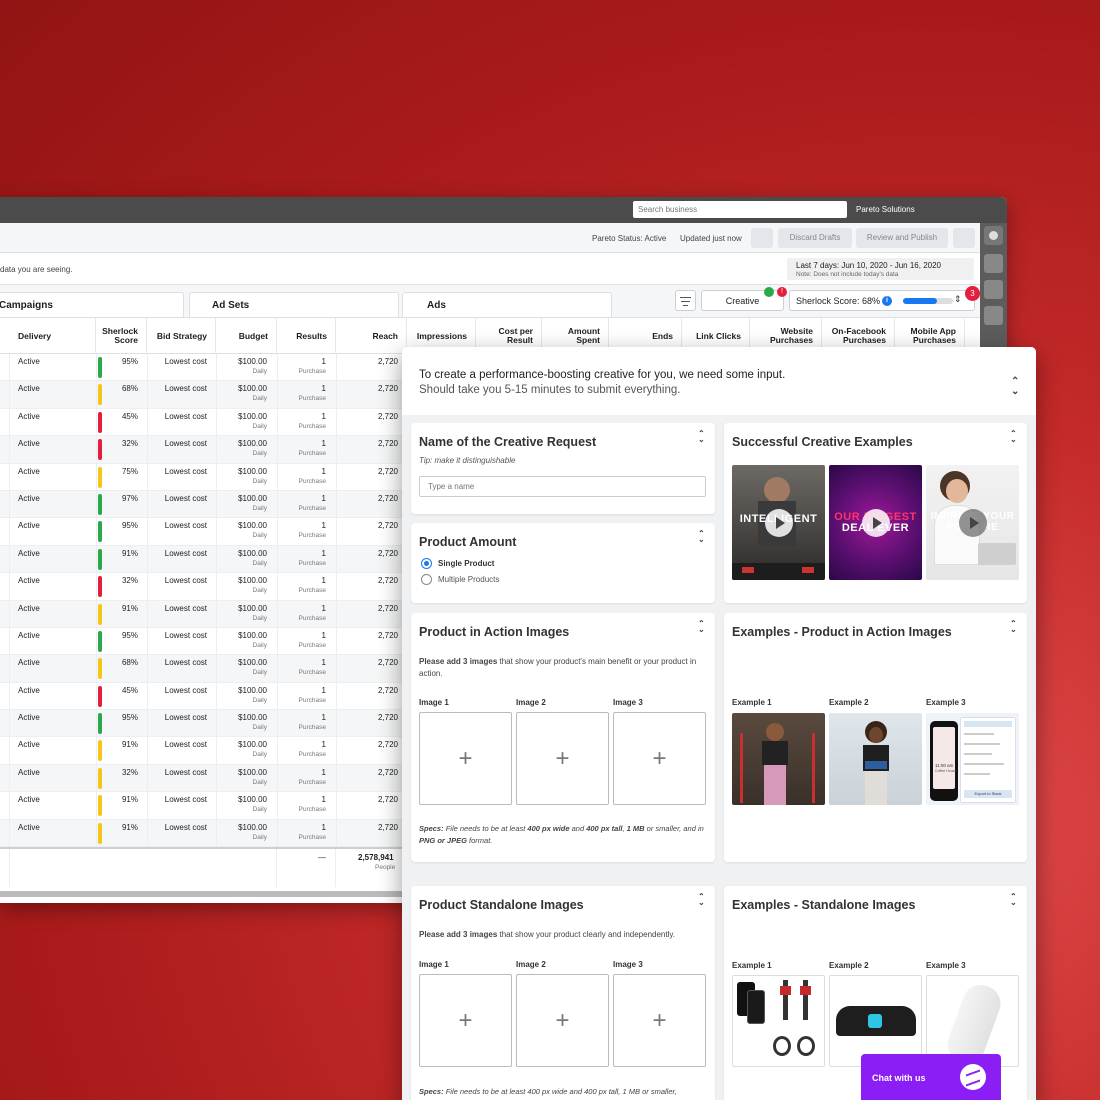 The width and height of the screenshot is (1100, 1100). Describe the element at coordinates (868, 265) in the screenshot. I see `date-range: Last 7 days: Jun 10, 2020 - Jun 16, 2020` at that location.